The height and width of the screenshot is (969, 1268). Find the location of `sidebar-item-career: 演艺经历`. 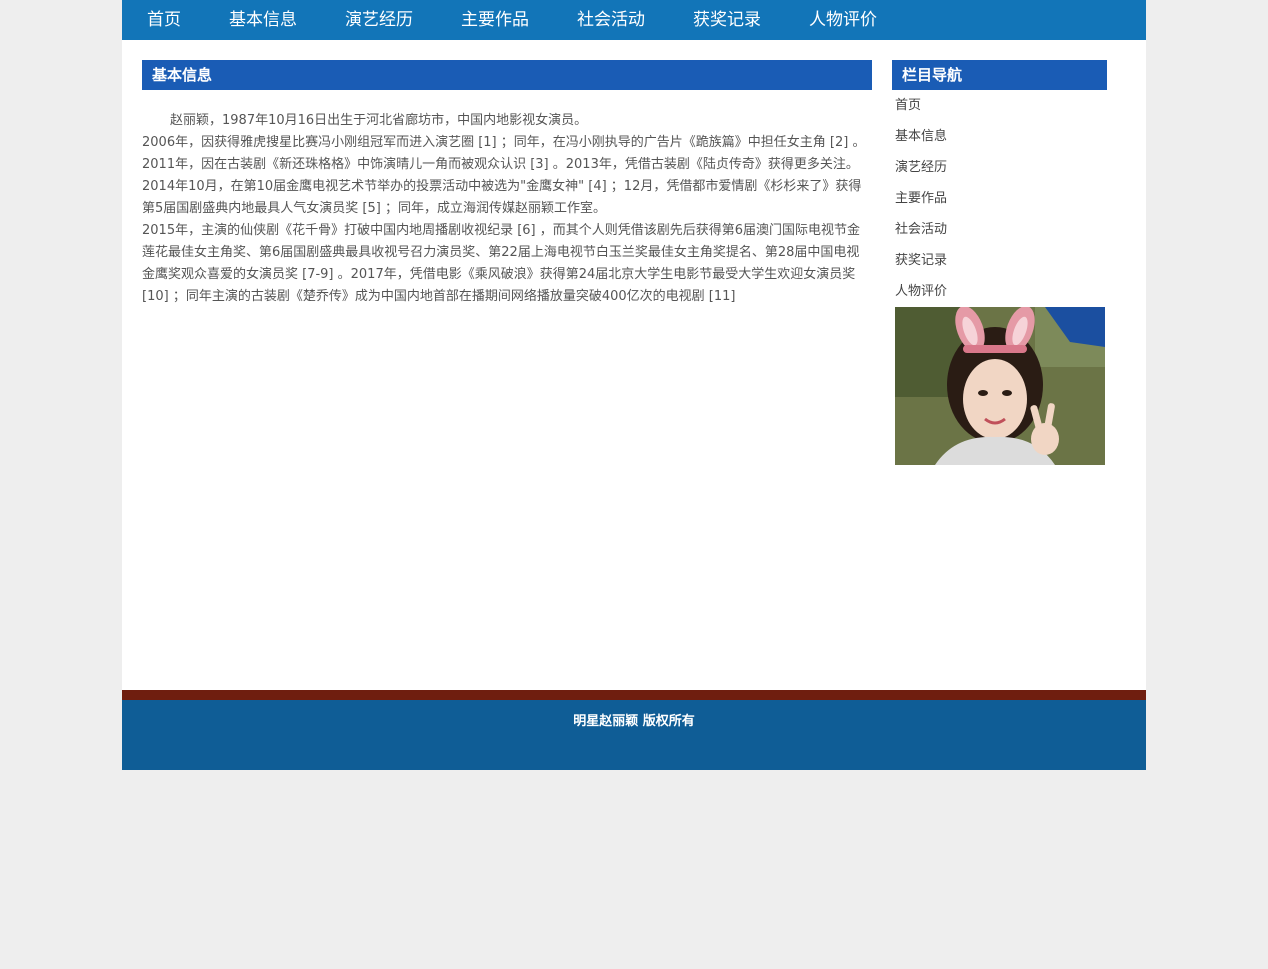

sidebar-item-career: 演艺经历 is located at coordinates (999, 167).